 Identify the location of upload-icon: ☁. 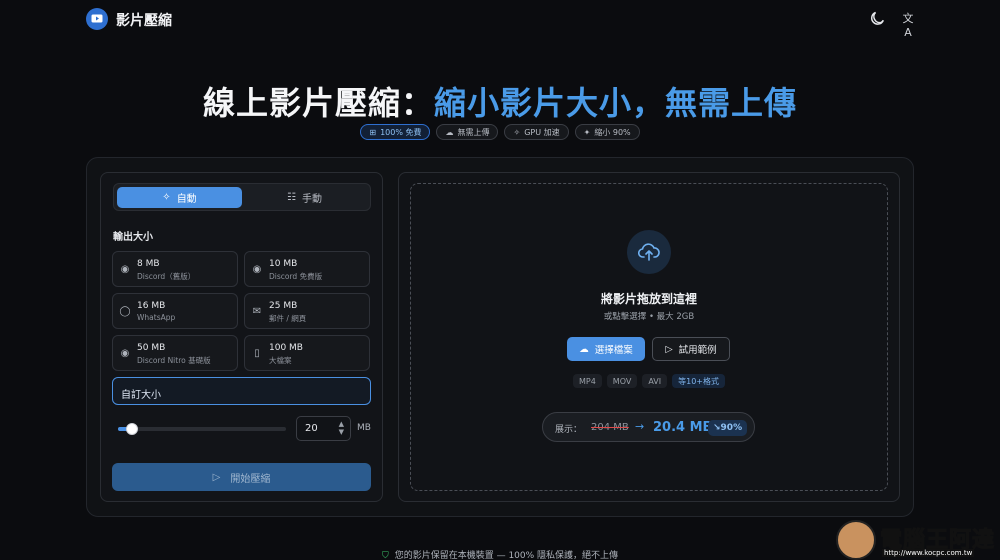
(584, 349).